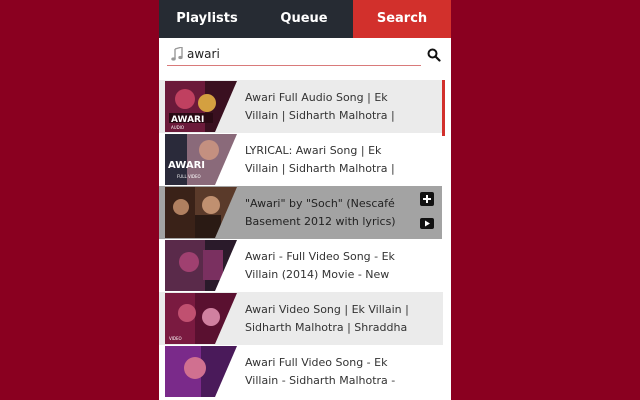 The image size is (640, 400). I want to click on tab-playlists: Playlists, so click(207, 19).